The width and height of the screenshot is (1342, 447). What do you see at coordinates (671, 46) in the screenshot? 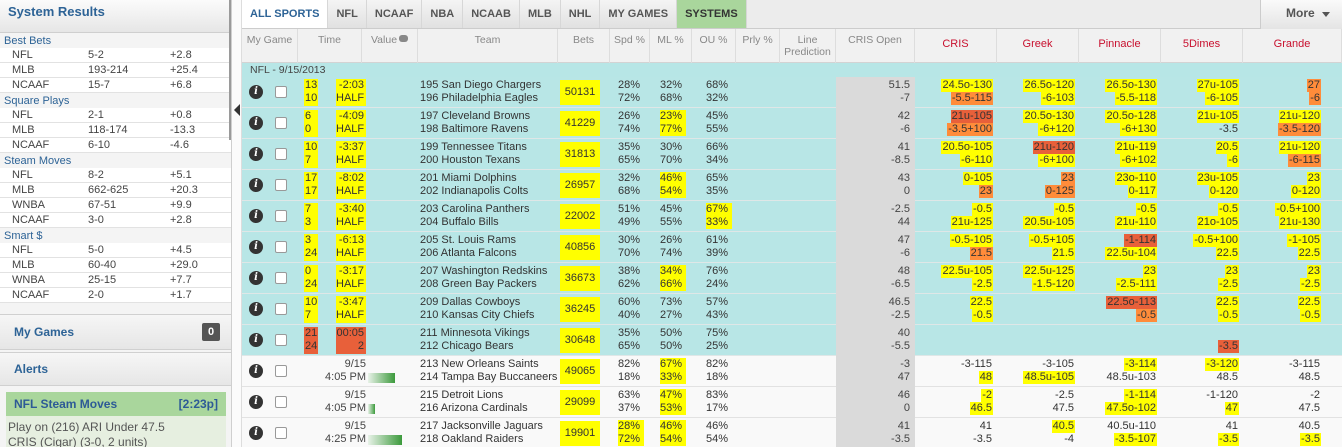
I see `col-ml: ML %` at bounding box center [671, 46].